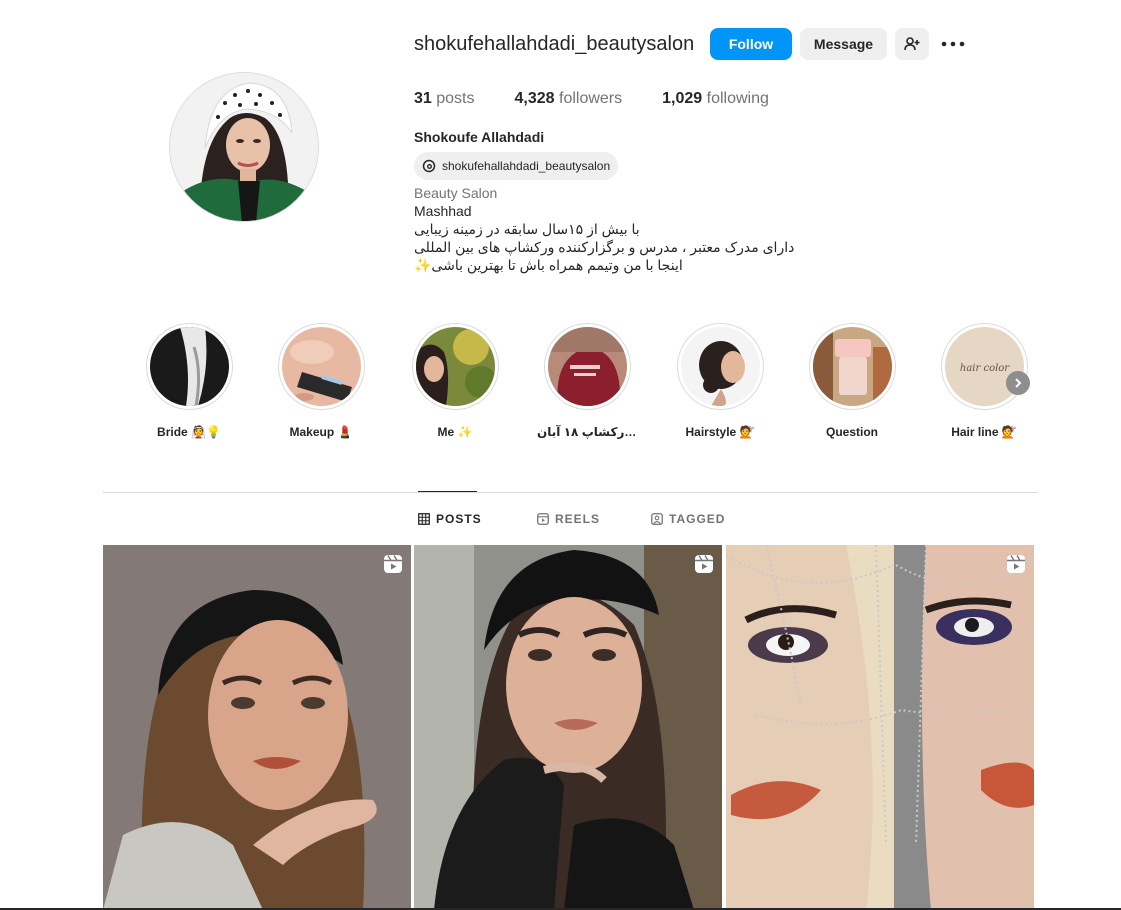 The height and width of the screenshot is (910, 1121). Describe the element at coordinates (455, 432) in the screenshot. I see `highlight-label: Me ✨` at that location.